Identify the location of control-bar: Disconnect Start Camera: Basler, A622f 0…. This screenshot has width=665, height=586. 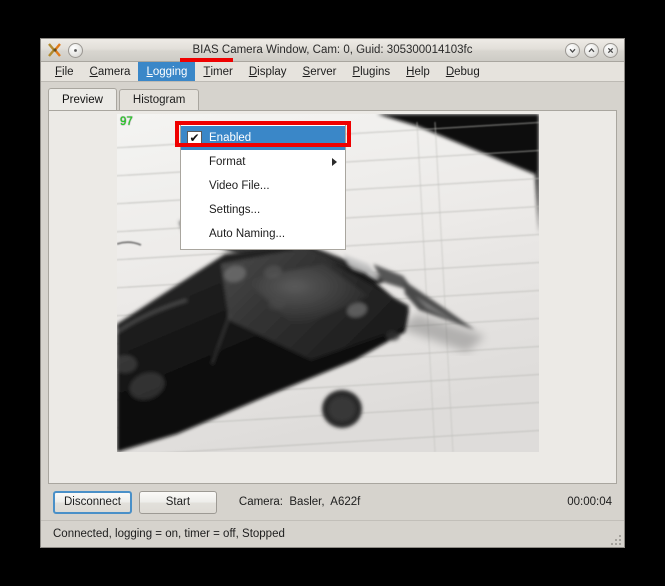
(332, 502).